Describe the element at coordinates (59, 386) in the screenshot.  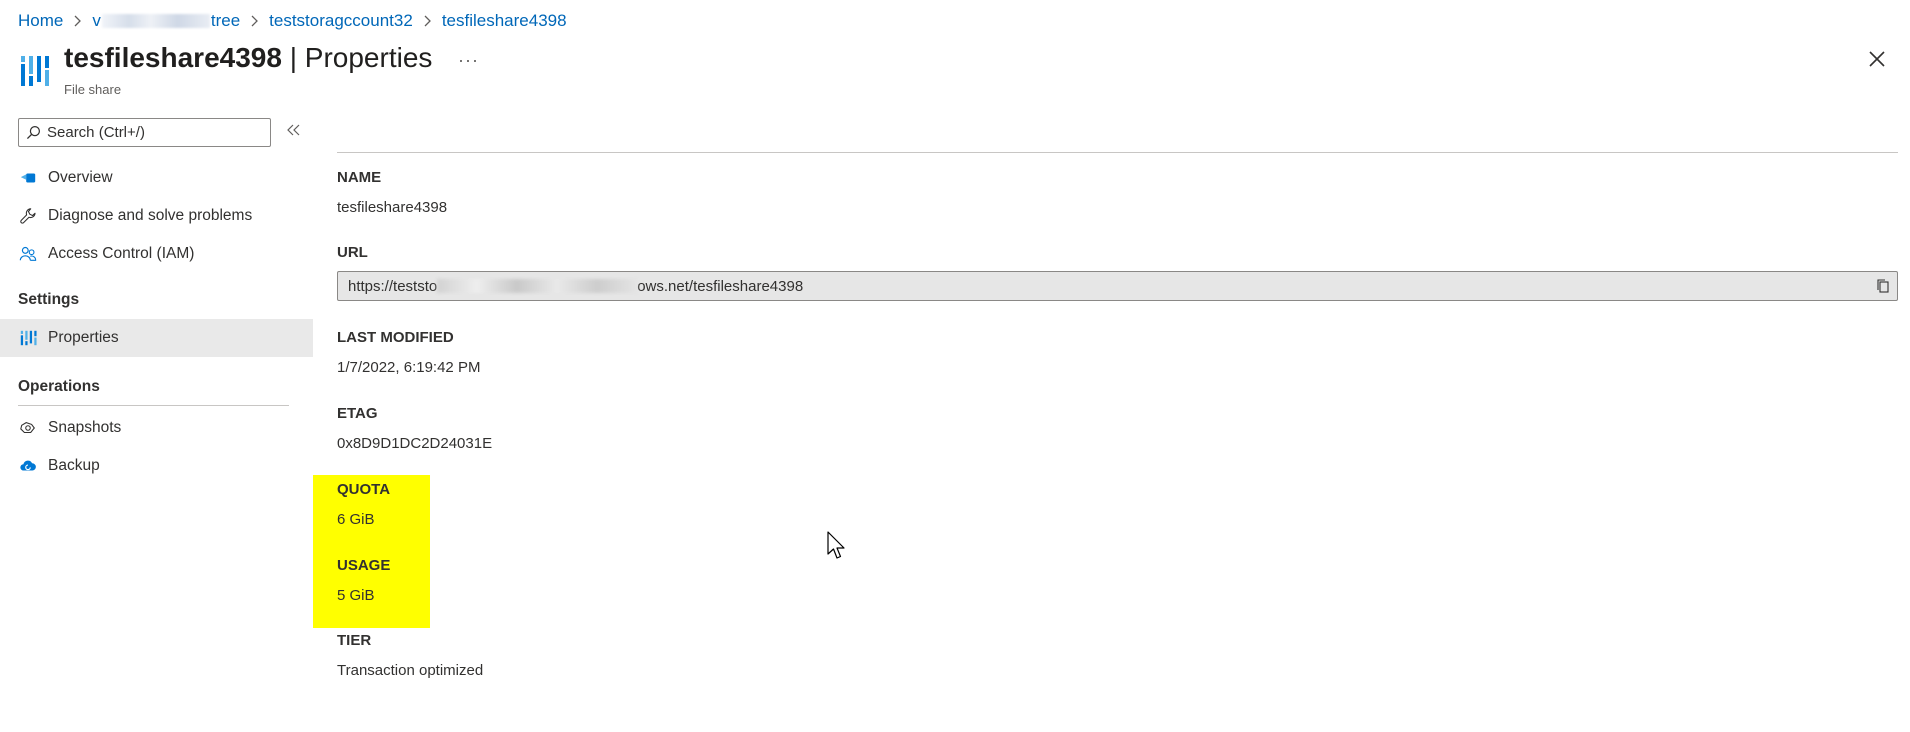
I see `section-operations: Operations` at that location.